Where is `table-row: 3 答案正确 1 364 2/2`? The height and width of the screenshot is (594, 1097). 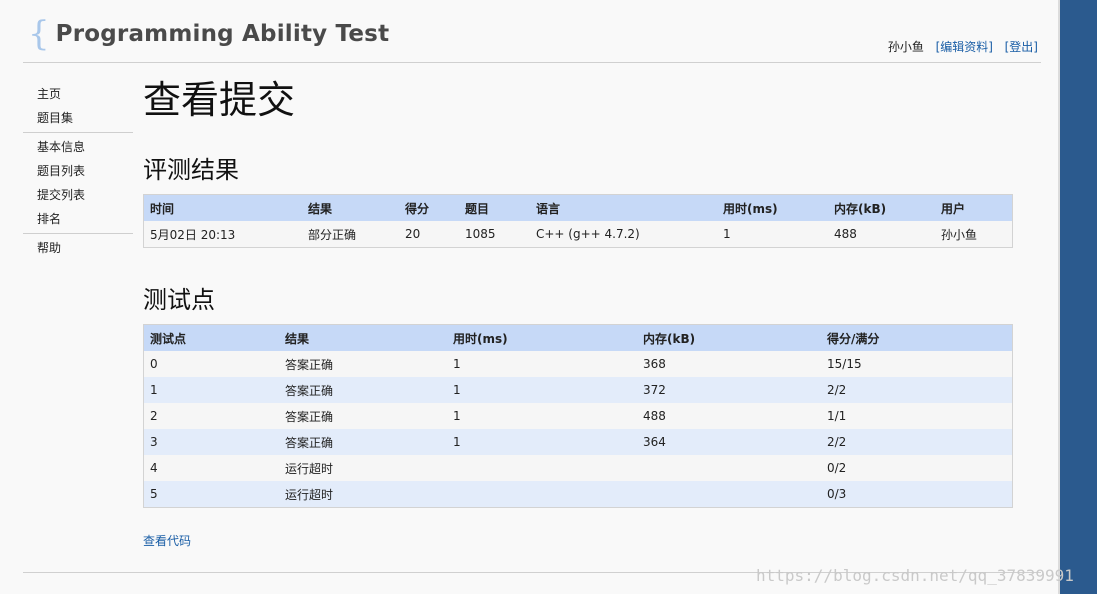 table-row: 3 答案正确 1 364 2/2 is located at coordinates (578, 442).